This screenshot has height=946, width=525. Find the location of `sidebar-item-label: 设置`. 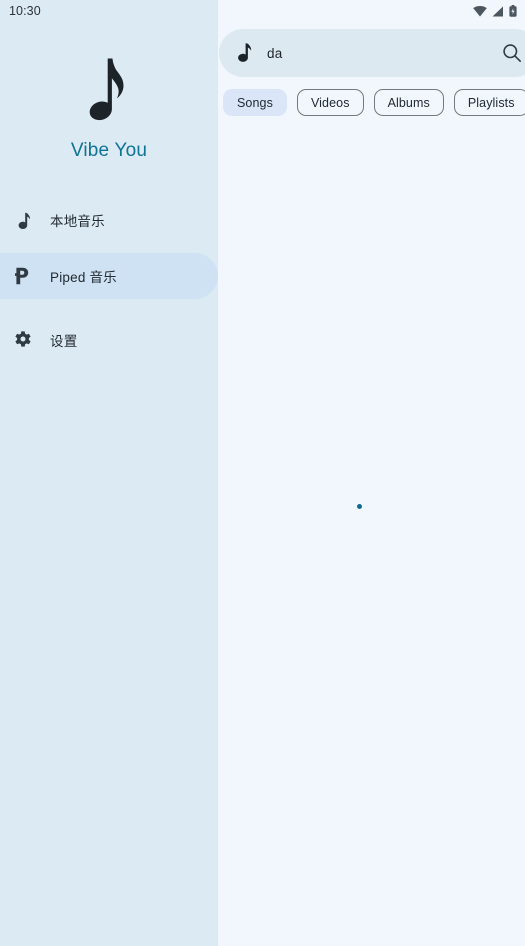

sidebar-item-label: 设置 is located at coordinates (64, 341).